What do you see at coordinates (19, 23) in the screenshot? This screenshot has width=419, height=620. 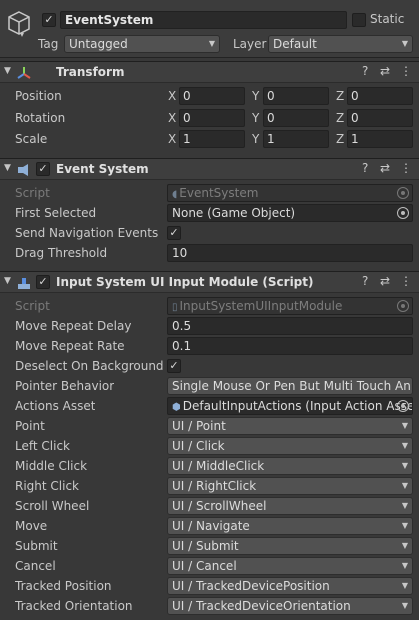 I see `gameobject-cube-icon` at bounding box center [19, 23].